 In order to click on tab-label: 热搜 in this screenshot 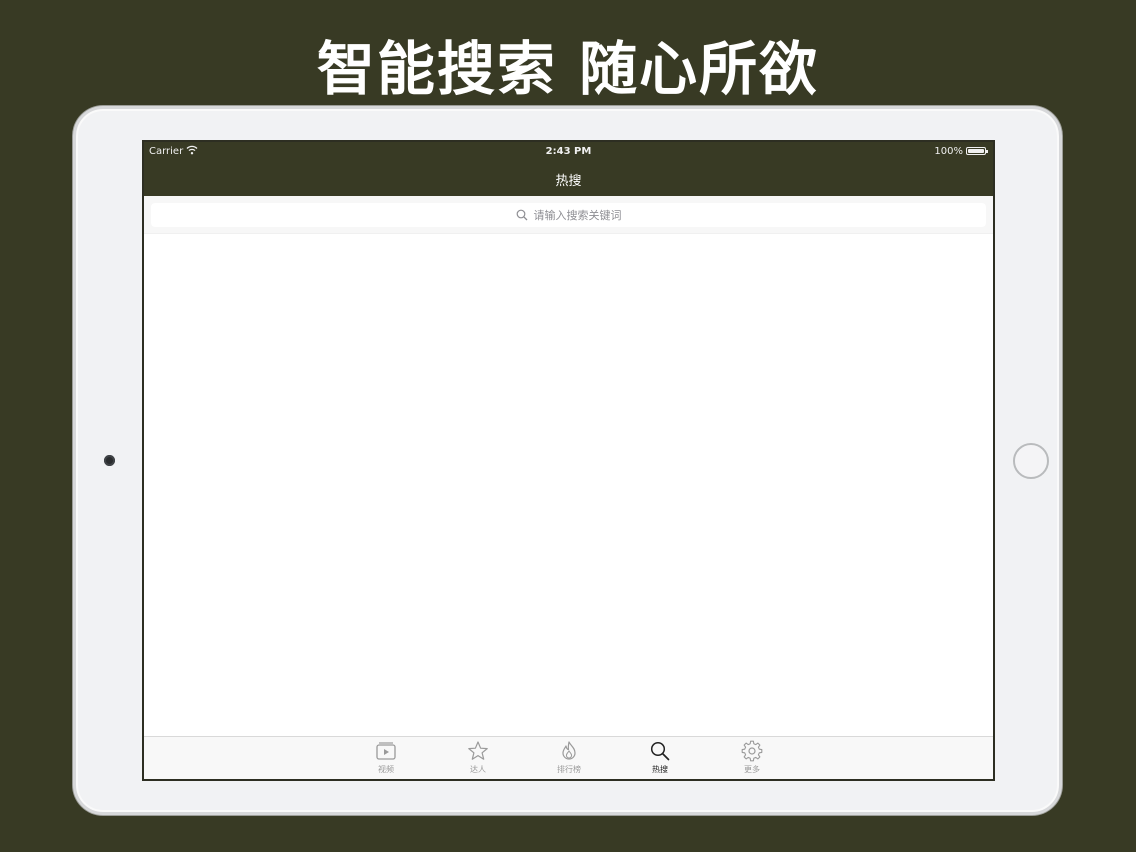, I will do `click(660, 769)`.